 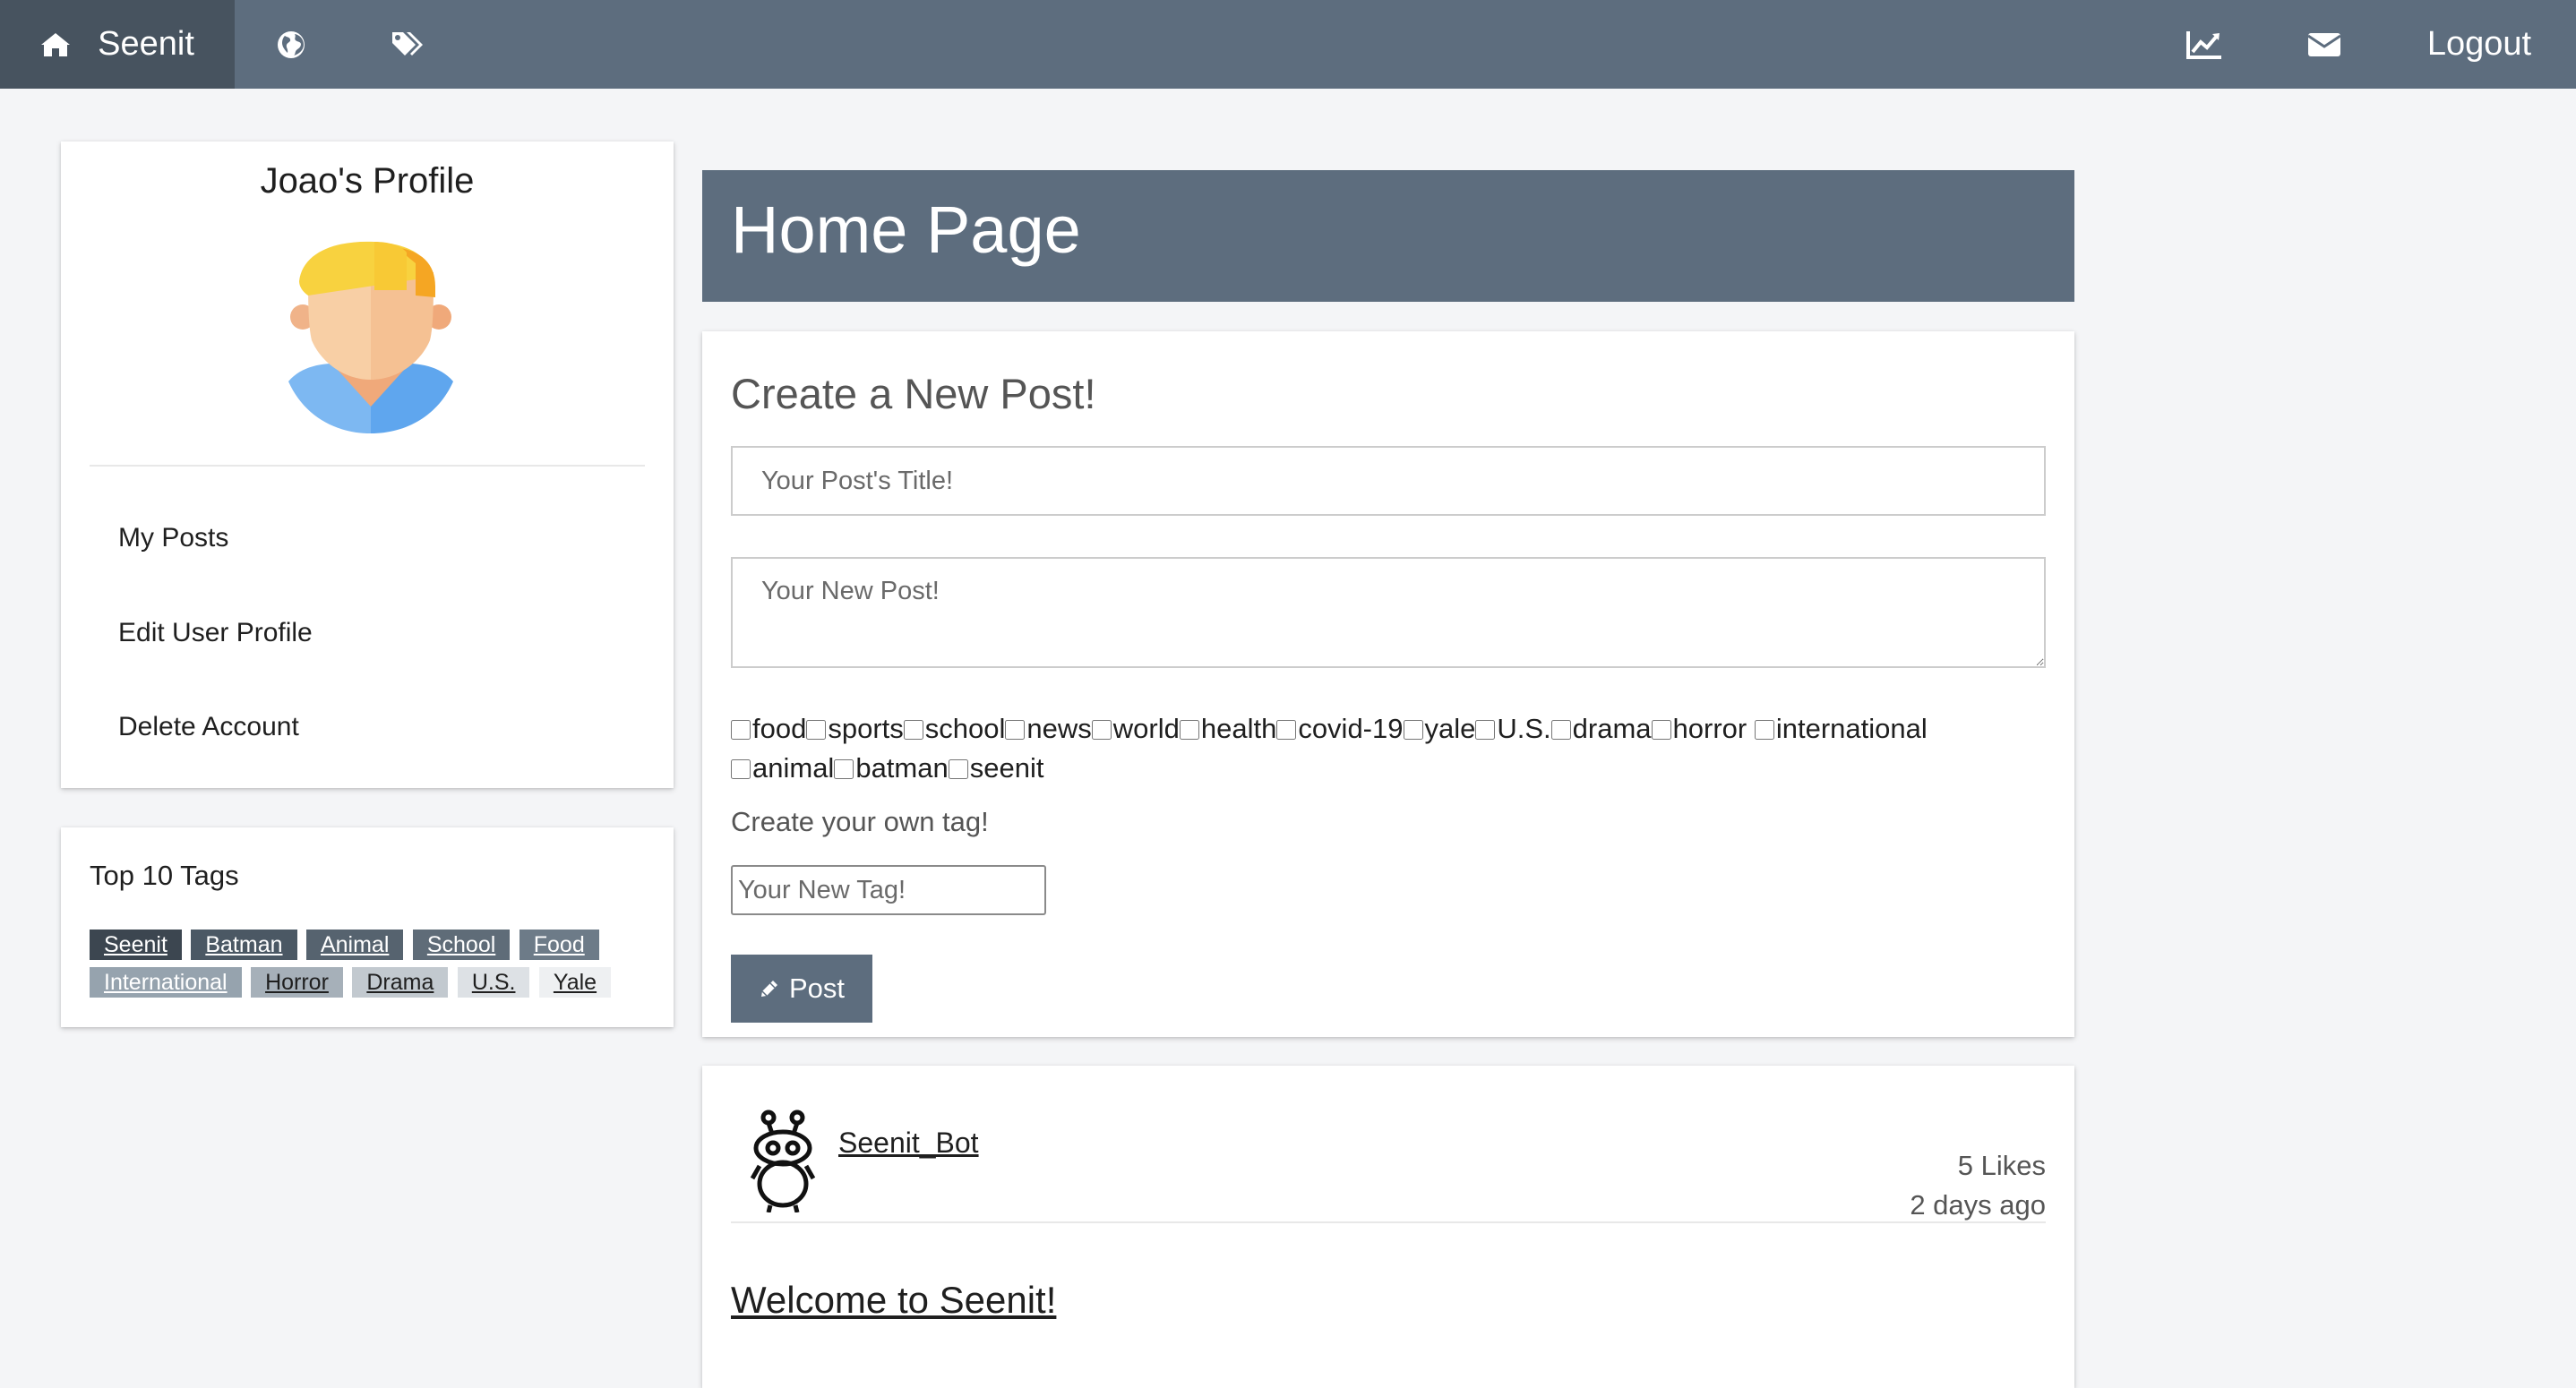 I want to click on post-author-link: Seenit_Bot, so click(x=908, y=1143).